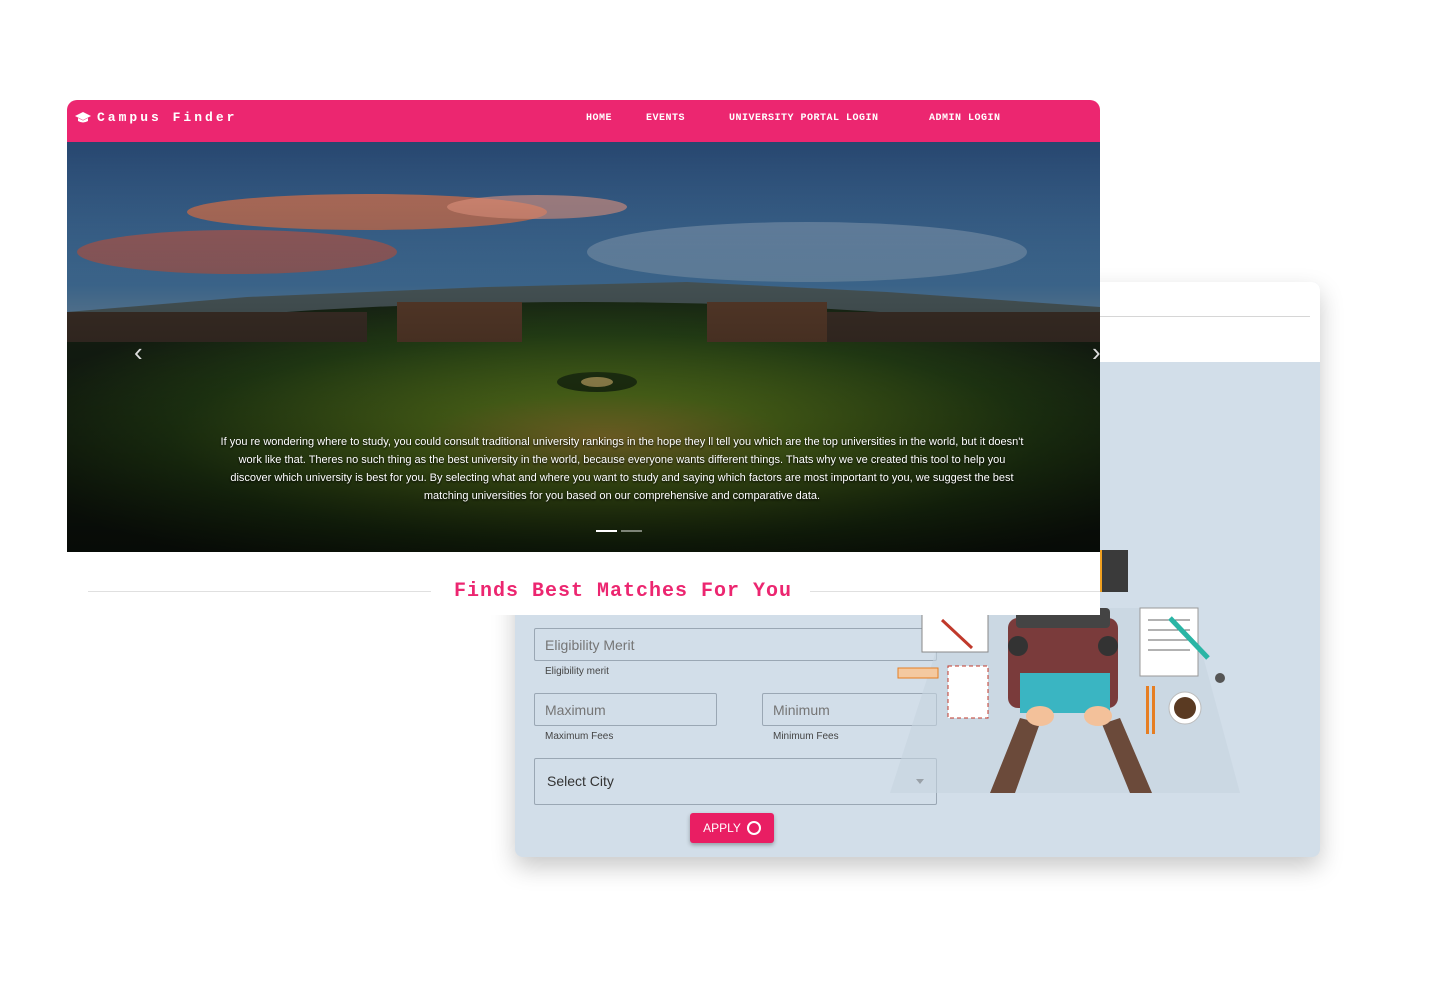  I want to click on heading-rule-right, so click(955, 591).